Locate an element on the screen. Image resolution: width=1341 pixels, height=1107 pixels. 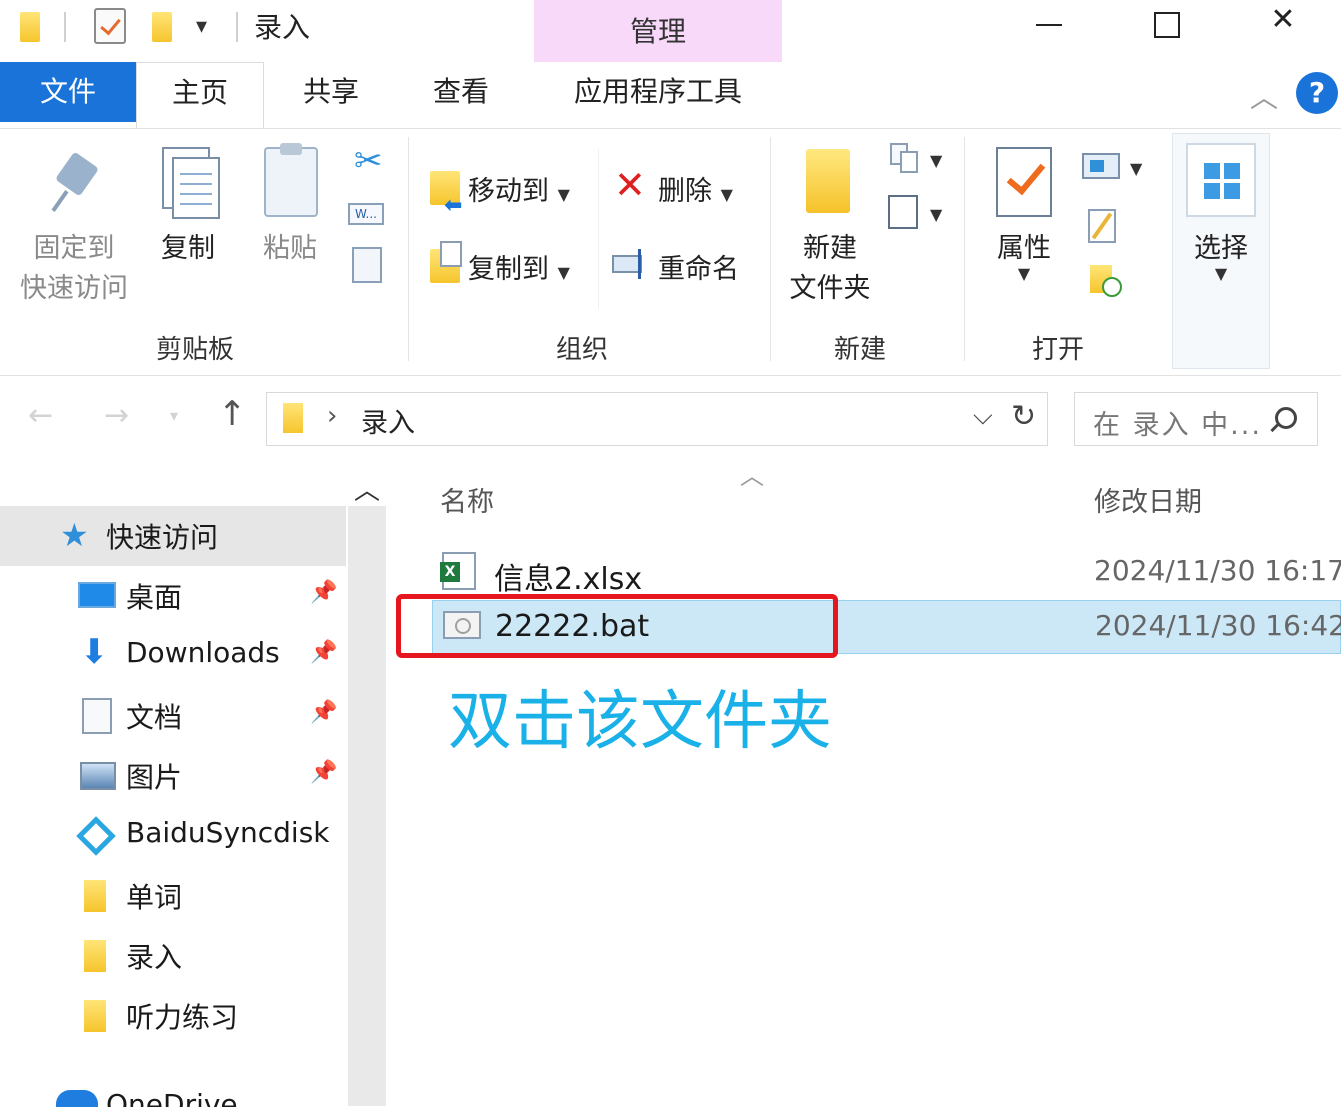
tab-home: 主页 is located at coordinates (200, 95).